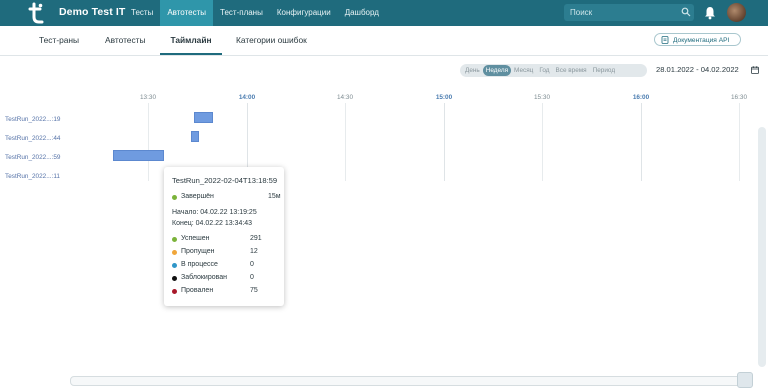 The image size is (768, 390). I want to click on nav-test-plans: Тест-планы, so click(241, 13).